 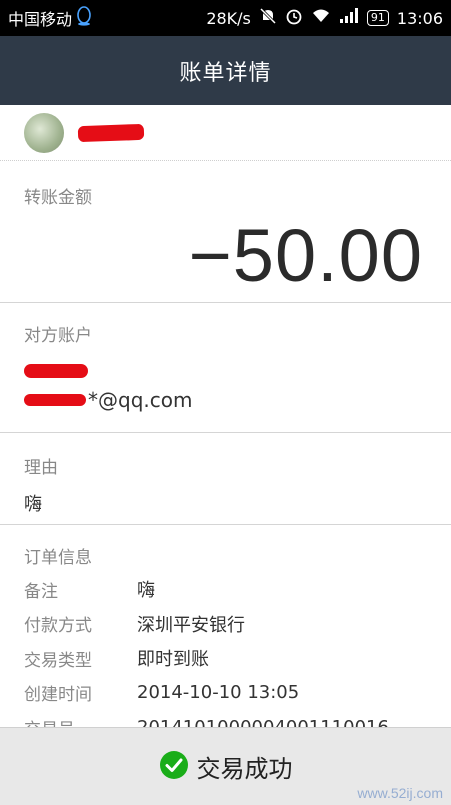 I want to click on order-value: 嗨, so click(x=146, y=591).